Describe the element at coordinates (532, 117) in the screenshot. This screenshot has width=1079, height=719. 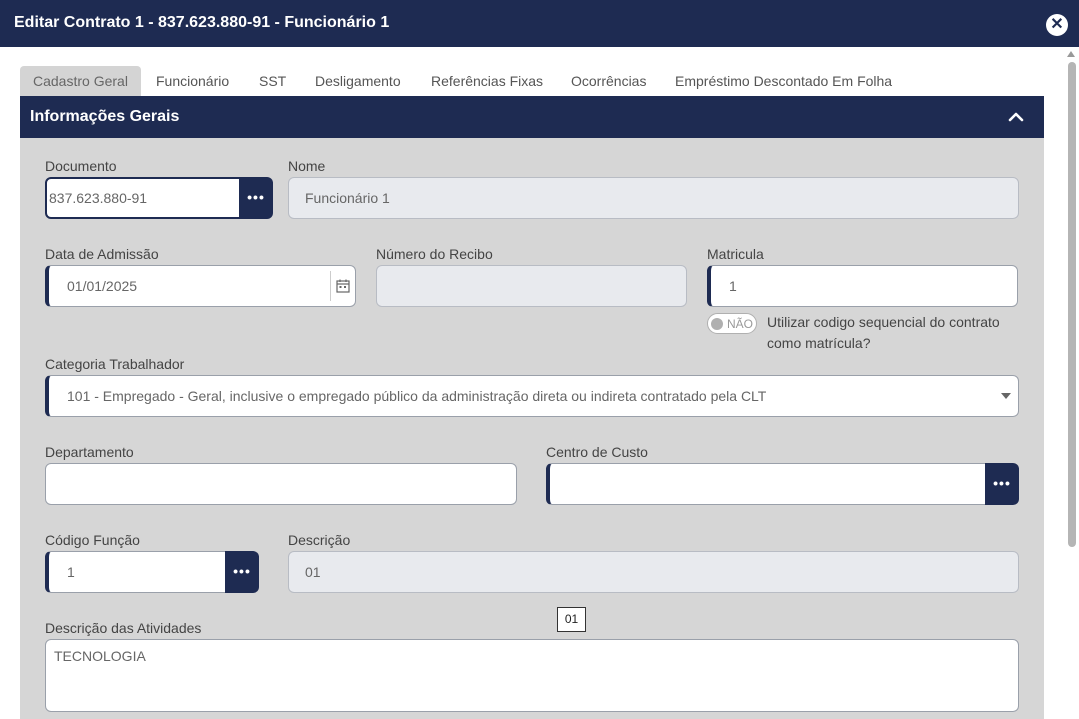
I see `section-header: Informações Gerais` at that location.